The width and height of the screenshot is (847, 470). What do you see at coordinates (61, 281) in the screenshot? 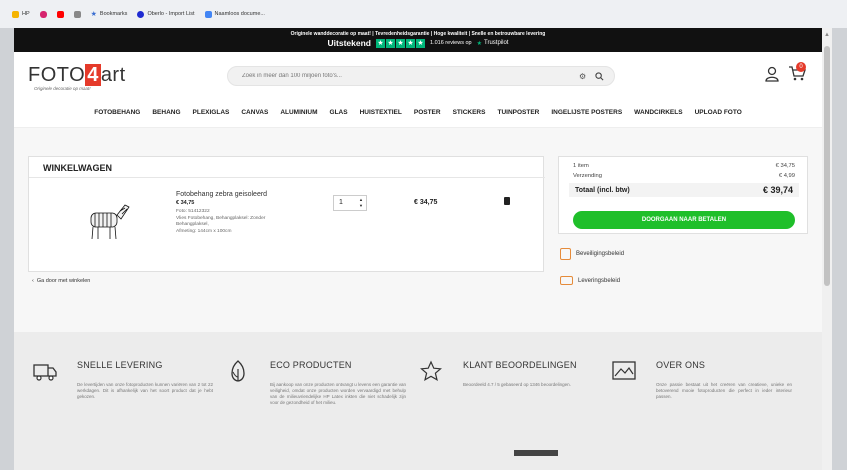
I see `continue-shopping-link: ‹ Ga door met winkelen` at bounding box center [61, 281].